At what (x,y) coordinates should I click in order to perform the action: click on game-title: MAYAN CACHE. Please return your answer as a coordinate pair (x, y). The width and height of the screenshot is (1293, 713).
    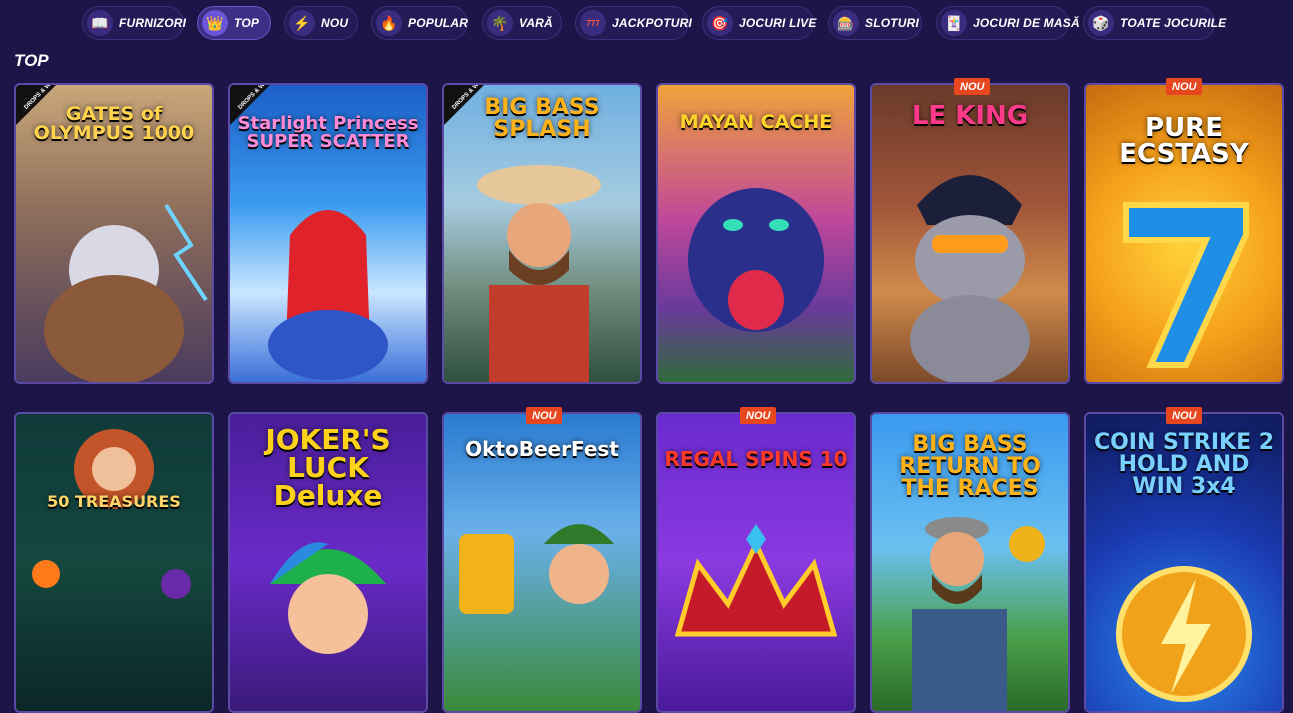
    Looking at the image, I should click on (756, 122).